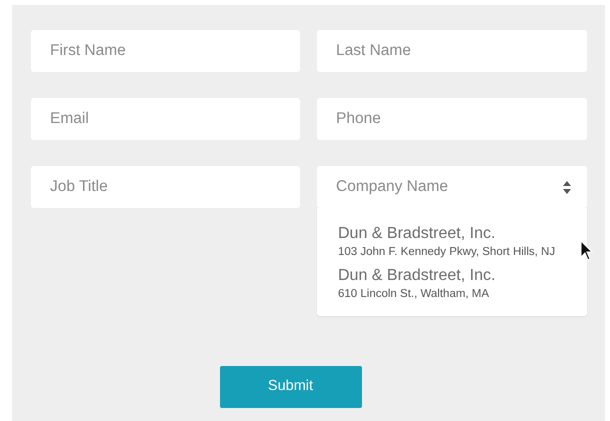 Image resolution: width=610 pixels, height=421 pixels. Describe the element at coordinates (165, 119) in the screenshot. I see `text-field: Email` at that location.